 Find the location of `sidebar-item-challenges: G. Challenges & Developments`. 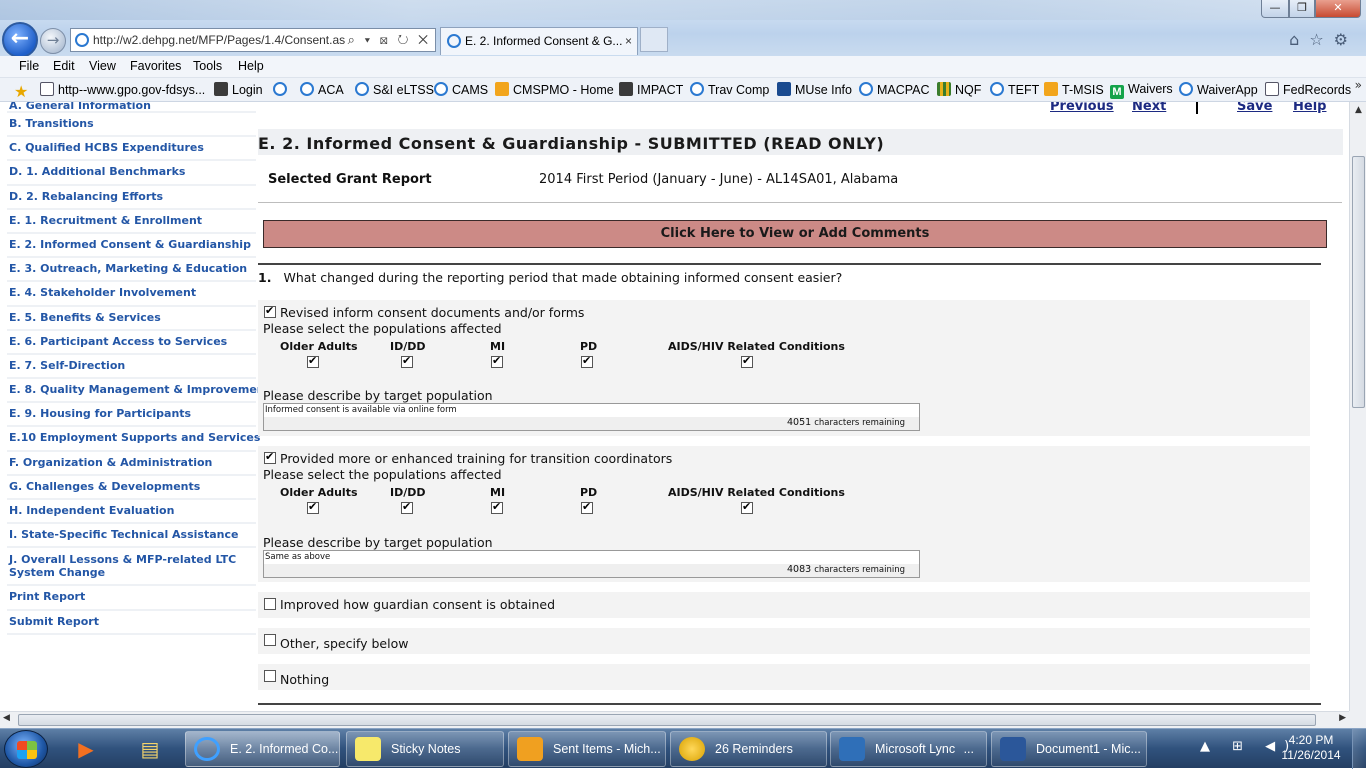

sidebar-item-challenges: G. Challenges & Developments is located at coordinates (131, 488).